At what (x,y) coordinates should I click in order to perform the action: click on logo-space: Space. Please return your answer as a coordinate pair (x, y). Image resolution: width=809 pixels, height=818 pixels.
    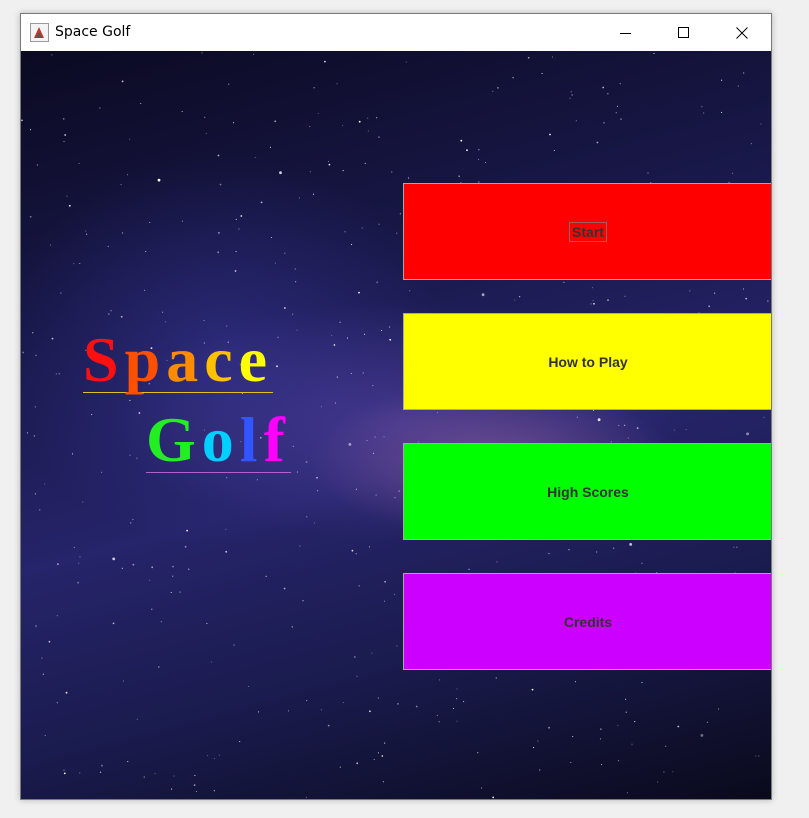
    Looking at the image, I should click on (178, 360).